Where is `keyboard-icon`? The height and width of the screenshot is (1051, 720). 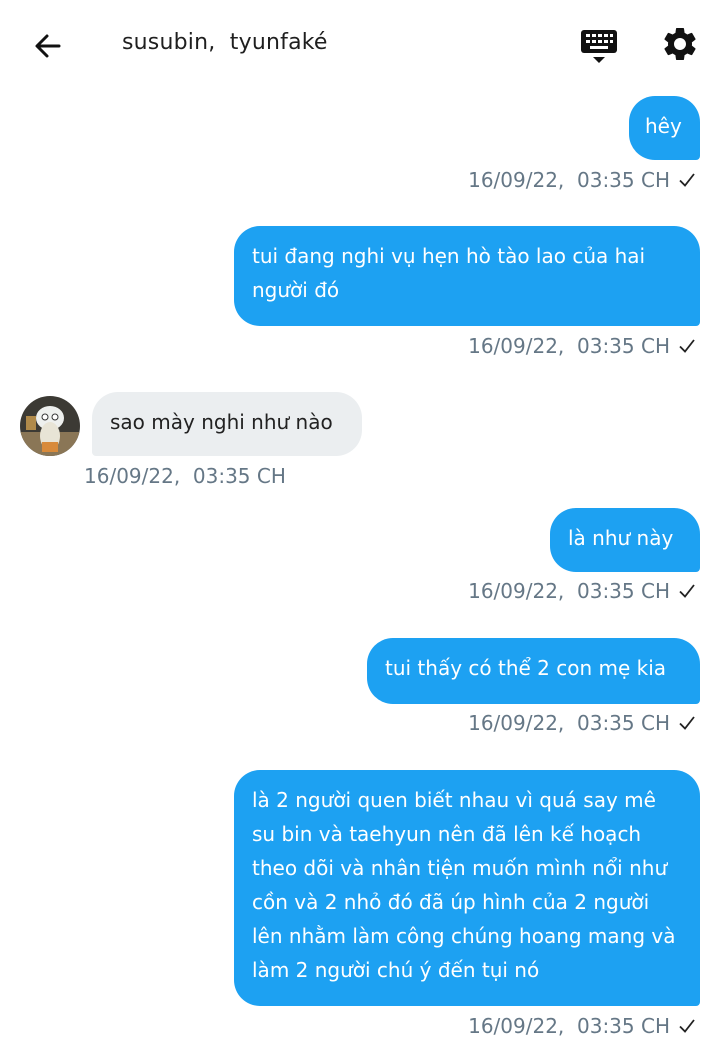 keyboard-icon is located at coordinates (599, 46).